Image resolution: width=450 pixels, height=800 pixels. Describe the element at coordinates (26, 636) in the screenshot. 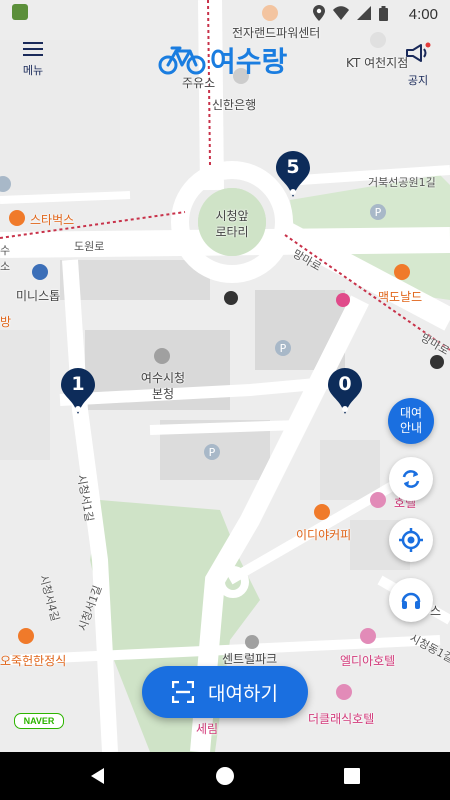

I see `restaurant-icon` at that location.